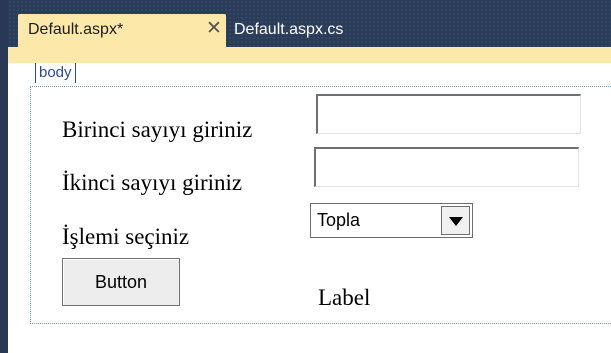 The image size is (611, 353). Describe the element at coordinates (344, 297) in the screenshot. I see `result-label: Label` at that location.